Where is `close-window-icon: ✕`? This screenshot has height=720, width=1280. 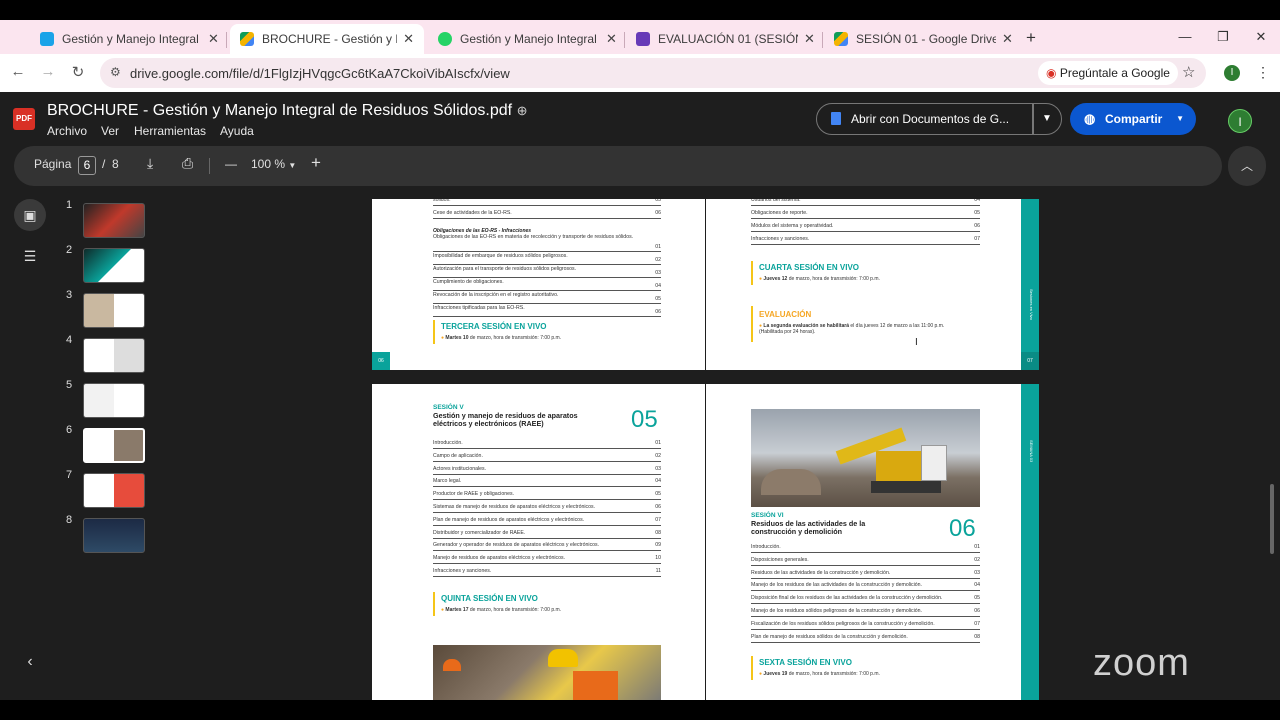 close-window-icon: ✕ is located at coordinates (1261, 37).